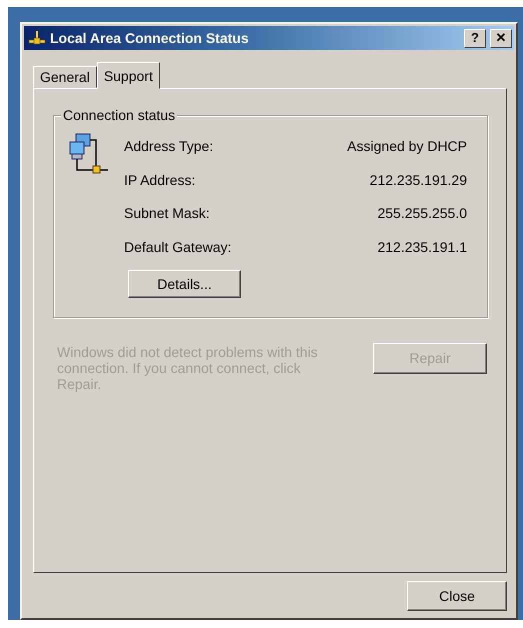 This screenshot has height=628, width=523. Describe the element at coordinates (475, 38) in the screenshot. I see `help-button: ?` at that location.